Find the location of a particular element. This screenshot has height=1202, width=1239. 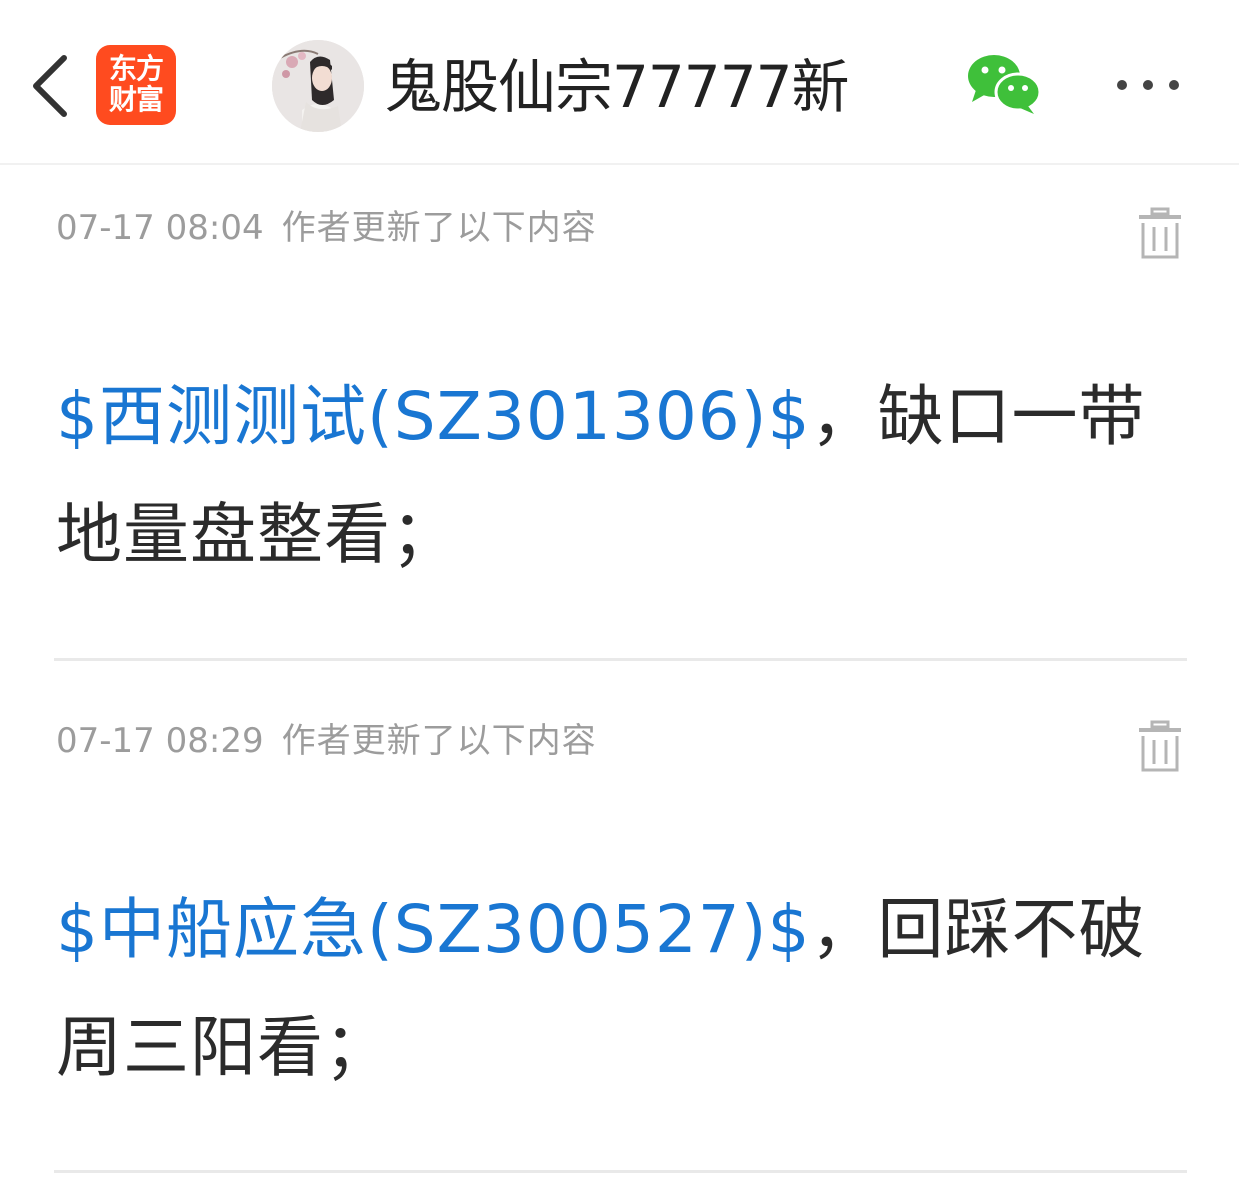

more-dots-icon is located at coordinates (1148, 85).